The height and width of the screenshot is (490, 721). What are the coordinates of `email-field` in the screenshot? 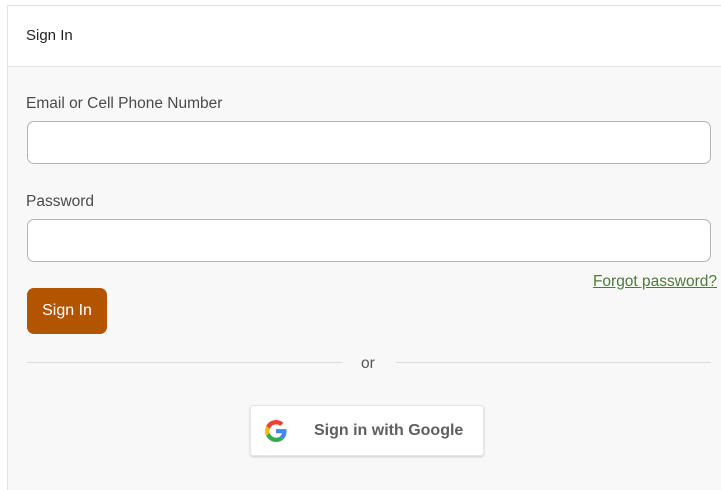 It's located at (369, 142).